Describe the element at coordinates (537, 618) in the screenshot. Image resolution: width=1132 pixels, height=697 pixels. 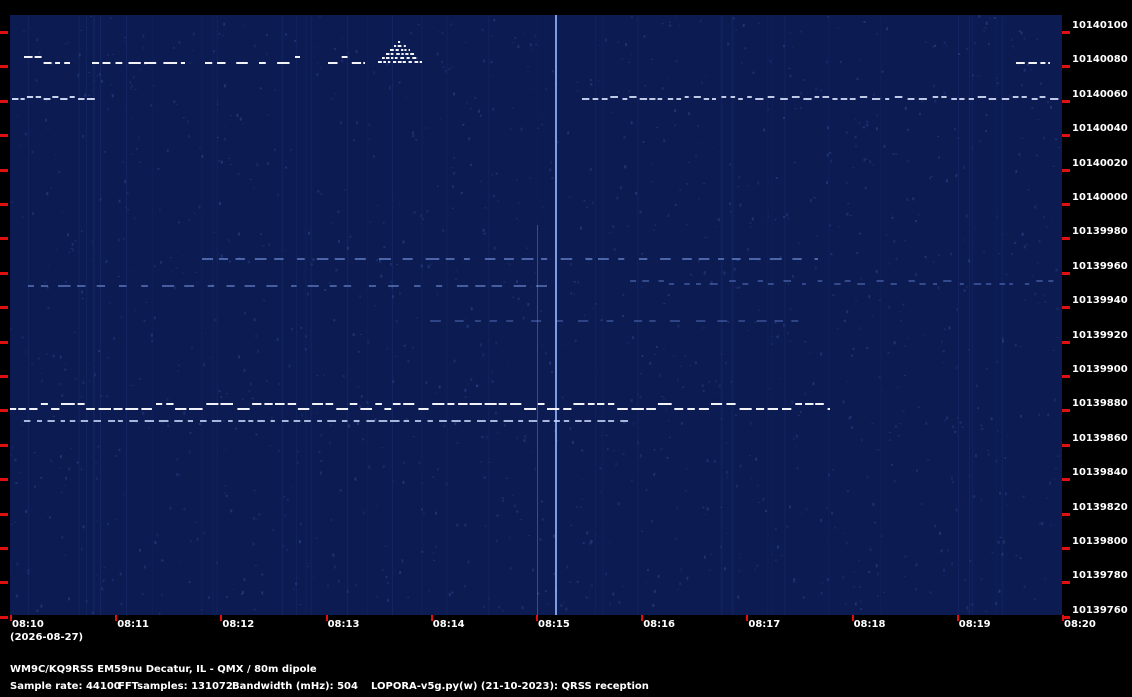
I see `x-tick-mark` at that location.